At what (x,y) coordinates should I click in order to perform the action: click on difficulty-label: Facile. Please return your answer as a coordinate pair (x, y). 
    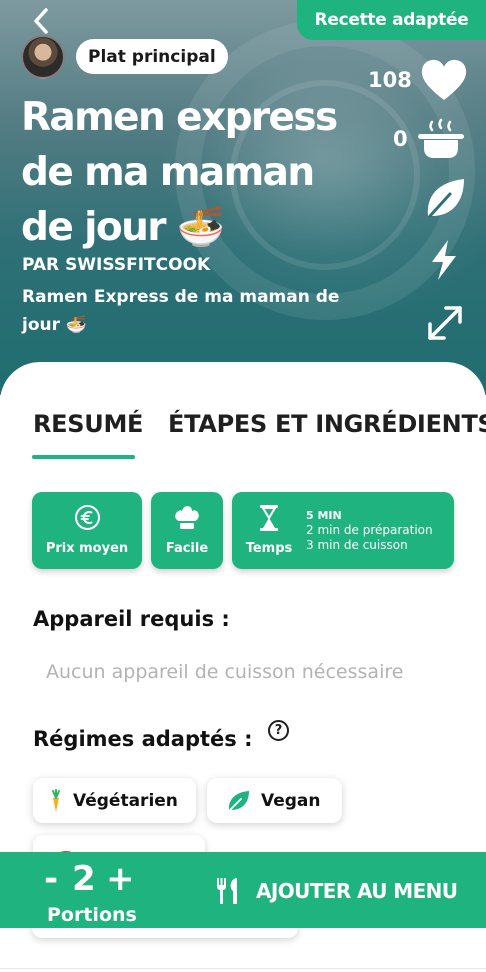
    Looking at the image, I should click on (187, 548).